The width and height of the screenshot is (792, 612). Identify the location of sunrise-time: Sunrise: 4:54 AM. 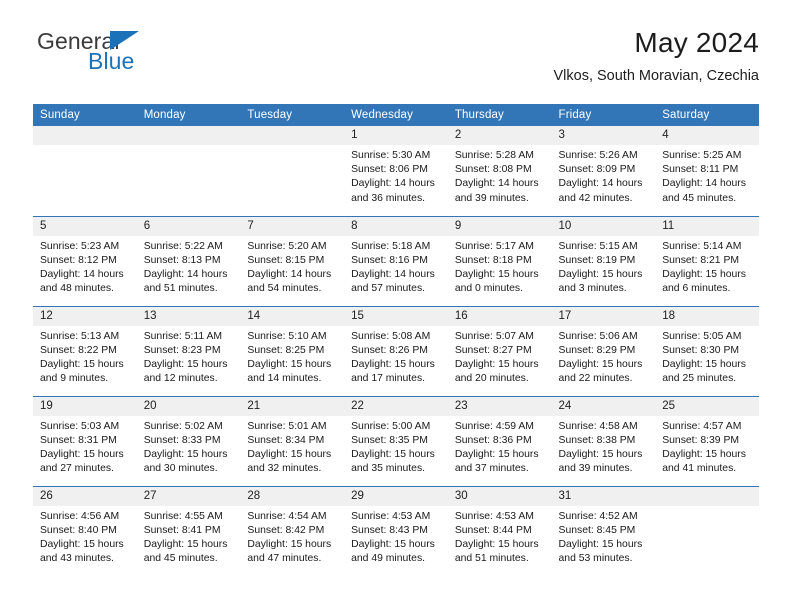
(287, 516).